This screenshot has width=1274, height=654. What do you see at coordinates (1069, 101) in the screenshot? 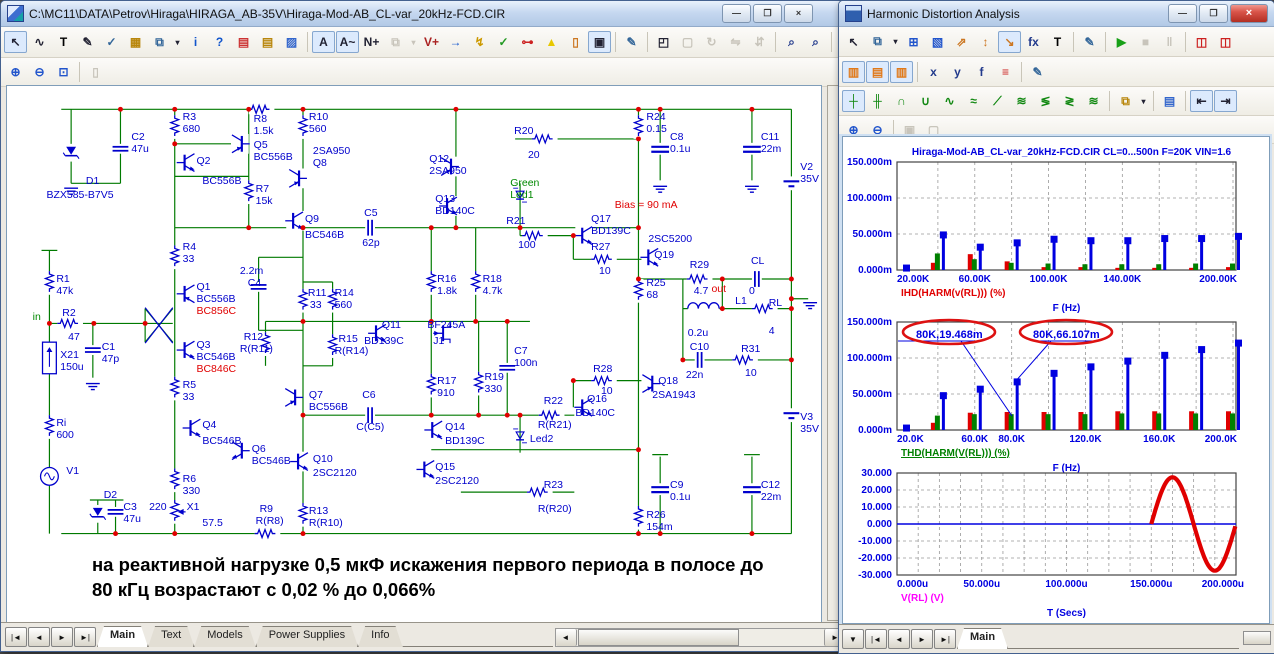
I see `envelope-top-icon: ≷` at bounding box center [1069, 101].